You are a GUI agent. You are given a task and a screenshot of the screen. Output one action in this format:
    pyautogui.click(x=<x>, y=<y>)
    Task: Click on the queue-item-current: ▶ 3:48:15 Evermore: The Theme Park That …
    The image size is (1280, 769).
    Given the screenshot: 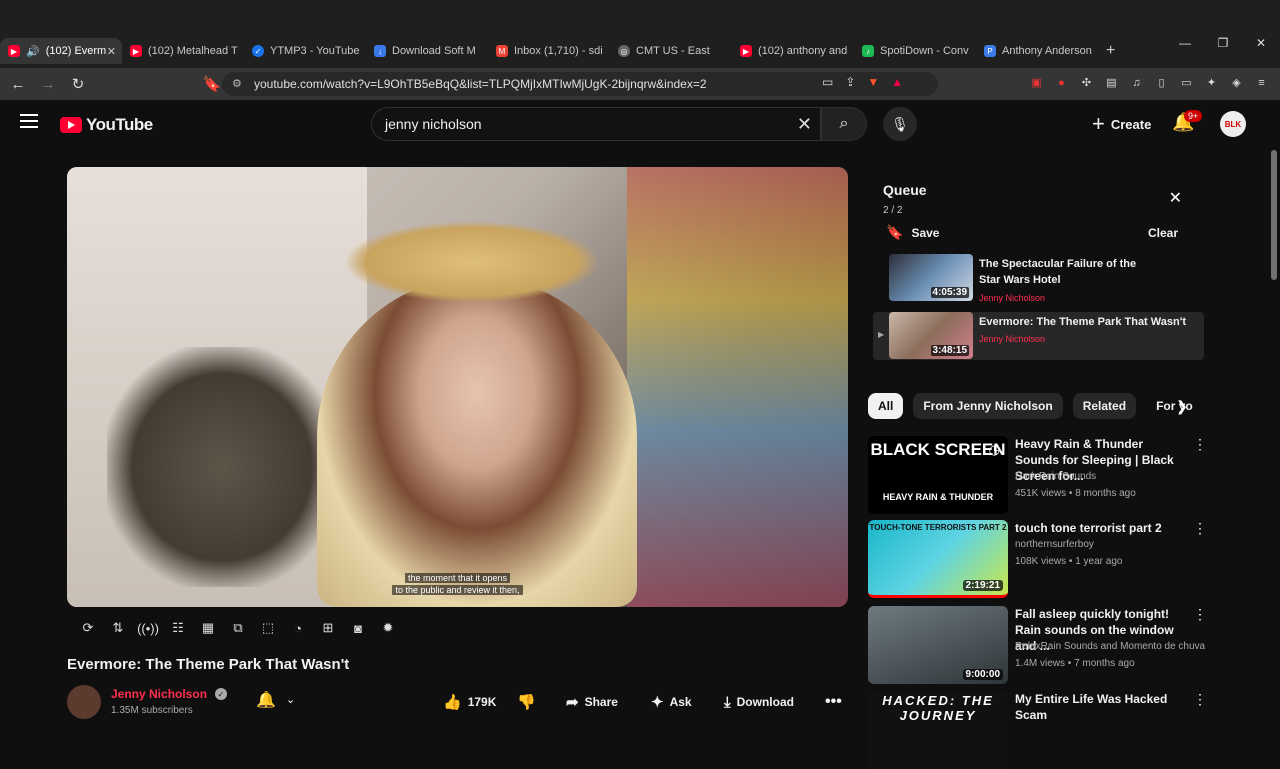 What is the action you would take?
    pyautogui.click(x=1038, y=336)
    